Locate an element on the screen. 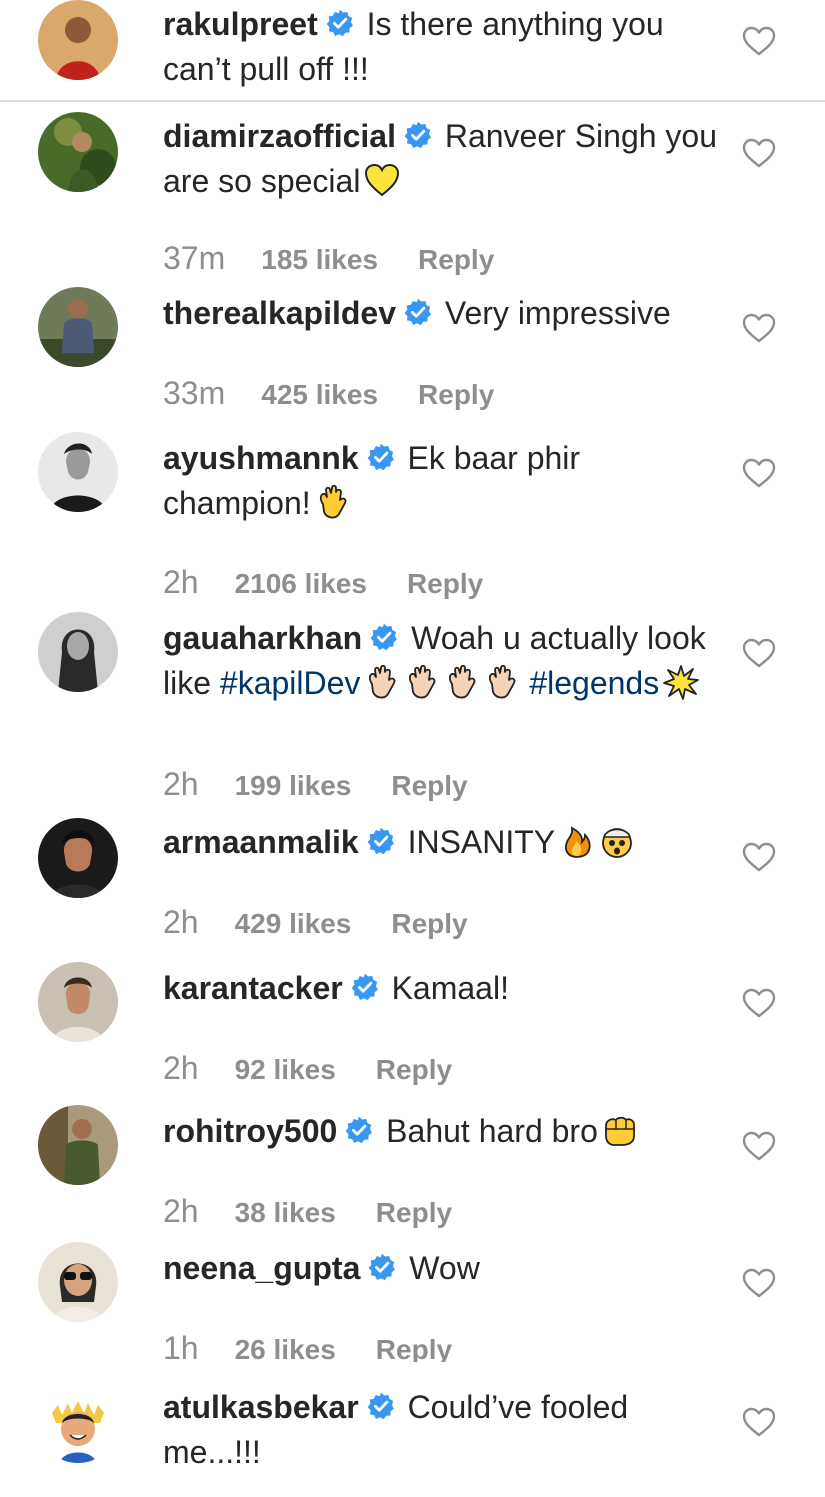 The height and width of the screenshot is (1497, 825). comment-text: Wow is located at coordinates (444, 1268).